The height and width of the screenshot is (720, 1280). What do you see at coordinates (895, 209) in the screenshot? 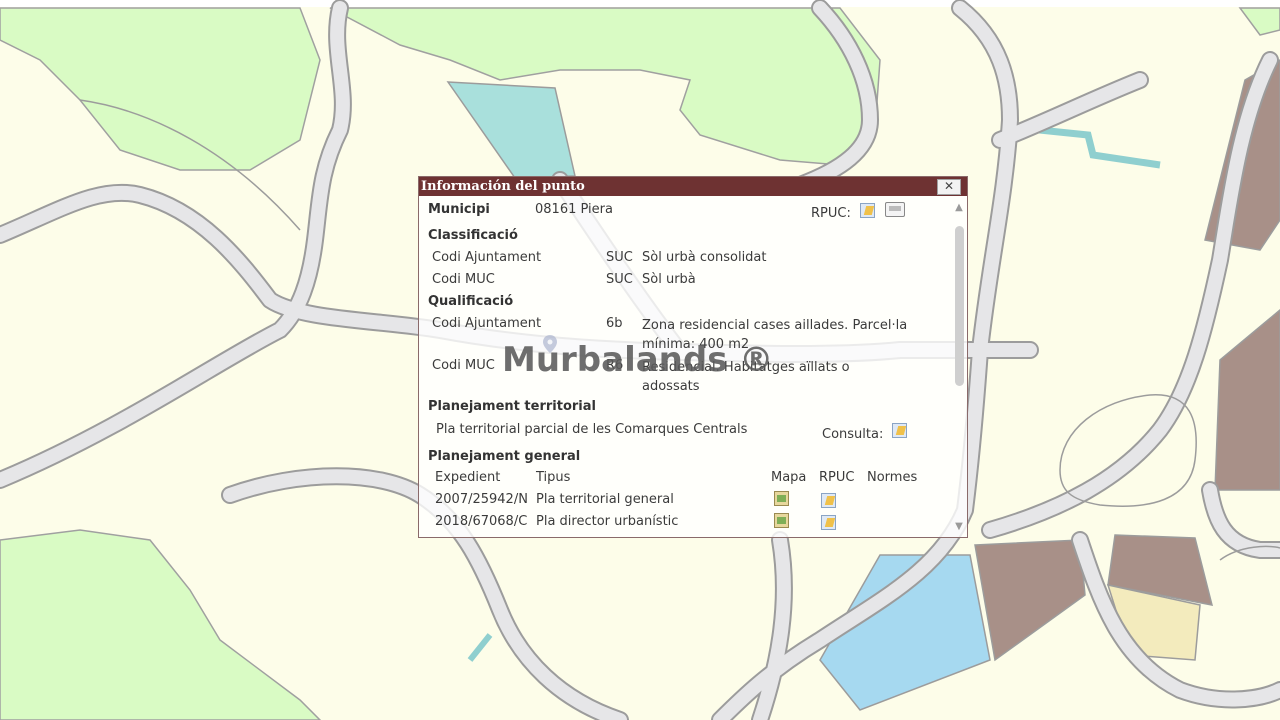
I see `printer-icon` at bounding box center [895, 209].